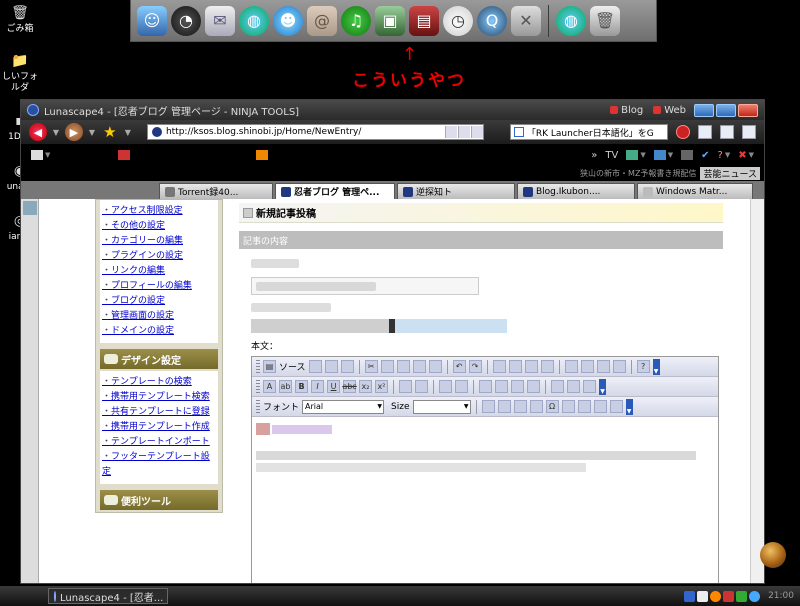 The image size is (800, 606). What do you see at coordinates (450, 132) in the screenshot?
I see `address-dropdown-icon` at bounding box center [450, 132].